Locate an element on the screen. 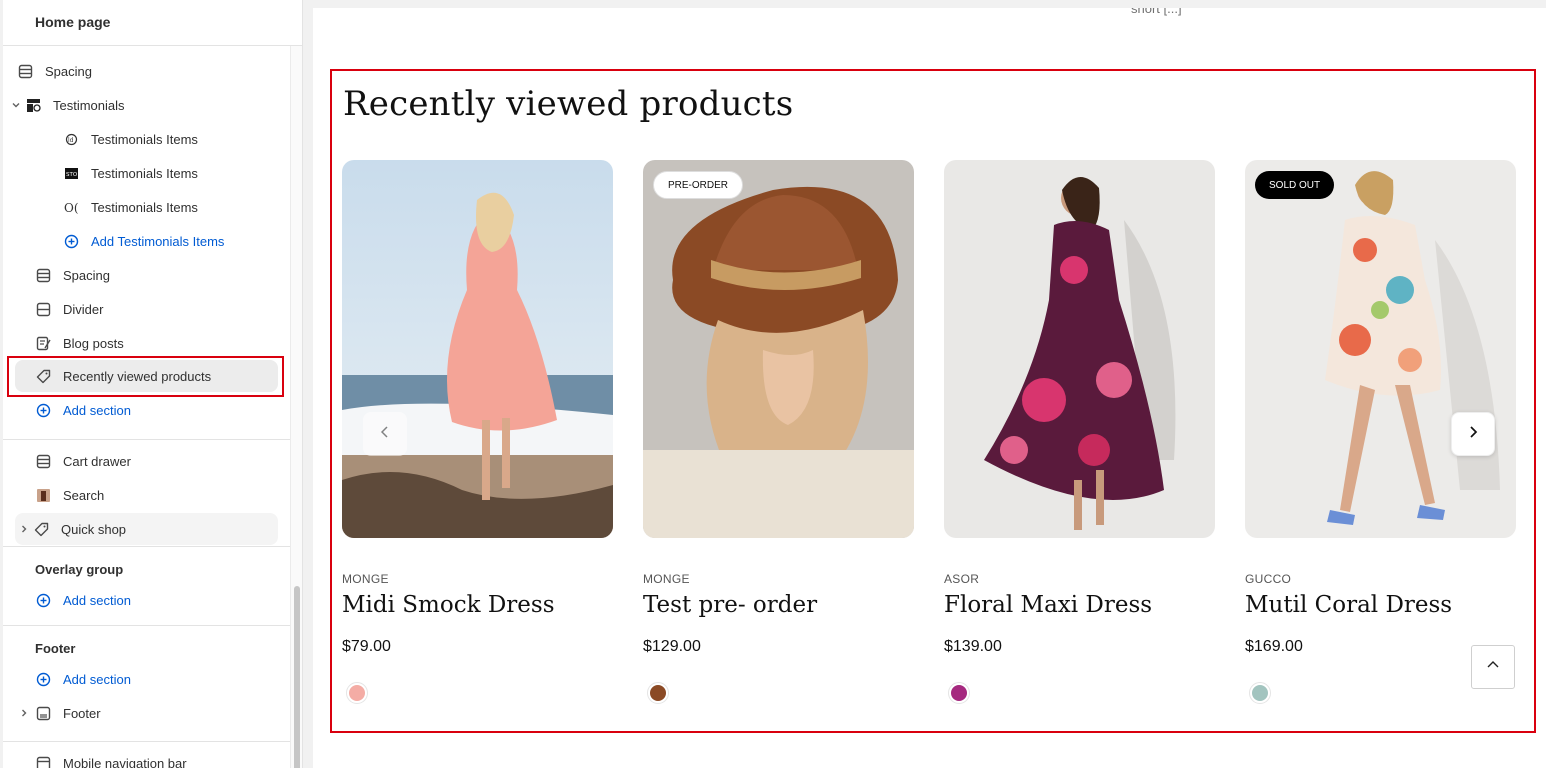 The width and height of the screenshot is (1546, 768). tag-icon is located at coordinates (41, 529).